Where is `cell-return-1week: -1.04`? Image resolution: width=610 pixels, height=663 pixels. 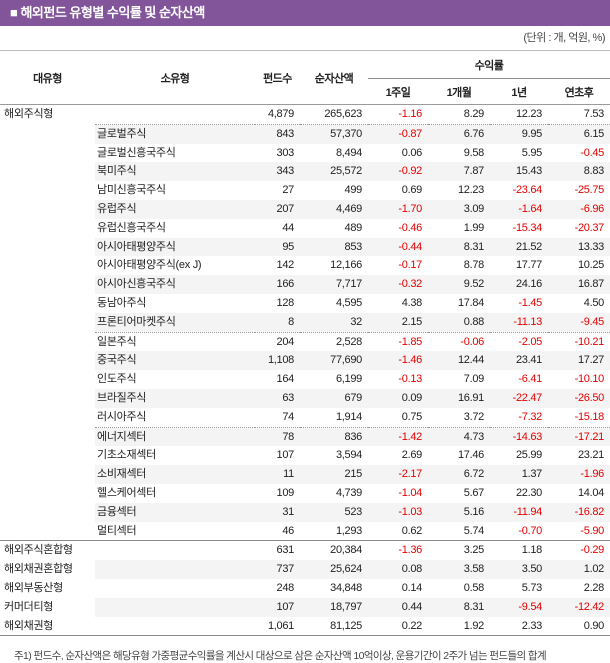 cell-return-1week: -1.04 is located at coordinates (398, 493).